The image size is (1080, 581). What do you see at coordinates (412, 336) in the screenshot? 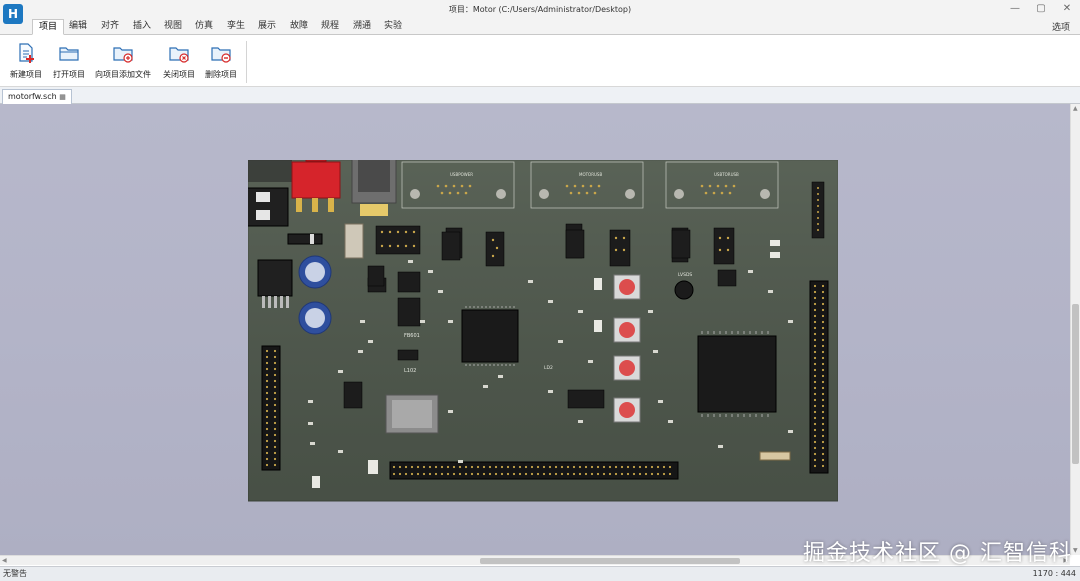
I see `fb601-label: FB601` at bounding box center [412, 336].